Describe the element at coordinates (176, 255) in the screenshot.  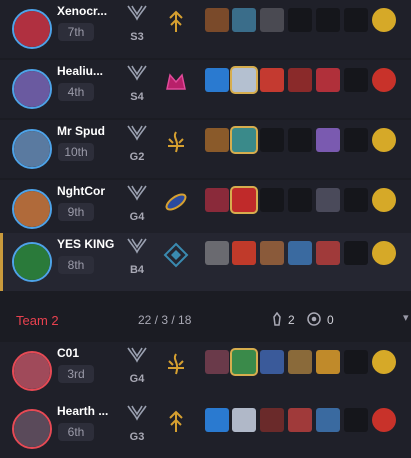
I see `diamond-icon` at that location.